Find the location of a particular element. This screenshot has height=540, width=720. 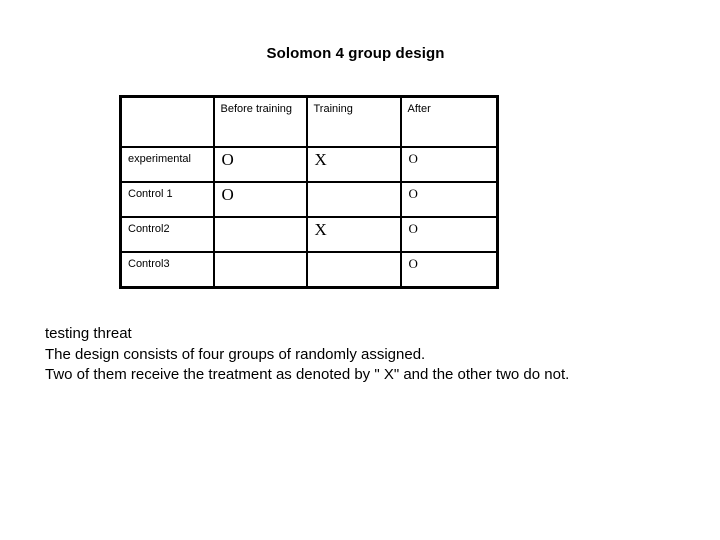

table-header-row: Before training Training After is located at coordinates (309, 121).